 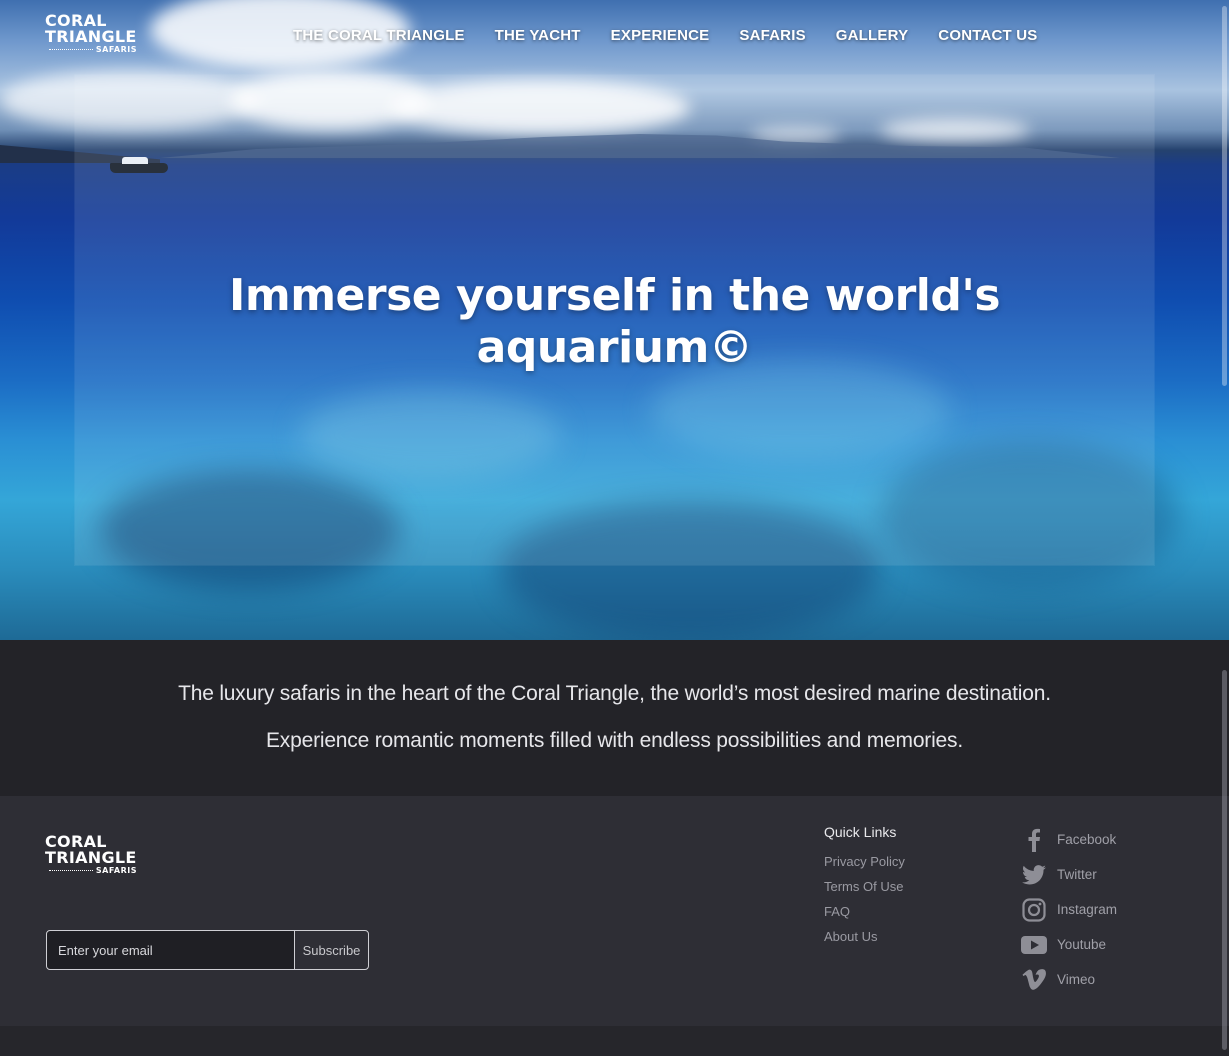 I want to click on social-vimeo-label: Vimeo, so click(x=1076, y=979).